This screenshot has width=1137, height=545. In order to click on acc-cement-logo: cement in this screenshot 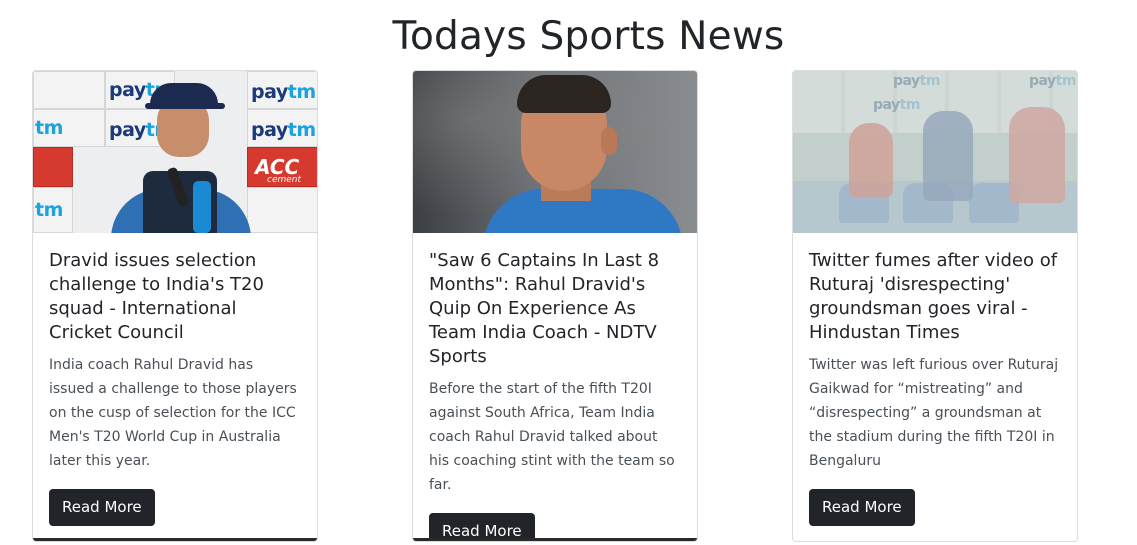, I will do `click(284, 180)`.